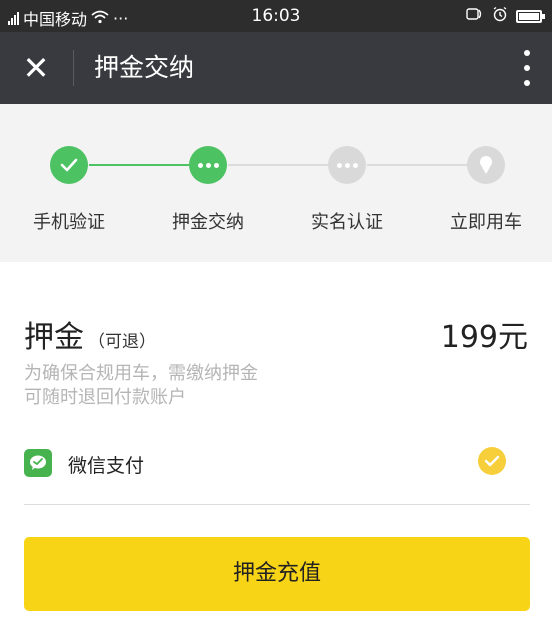  I want to click on recharge-deposit-button: 押金充值, so click(277, 574).